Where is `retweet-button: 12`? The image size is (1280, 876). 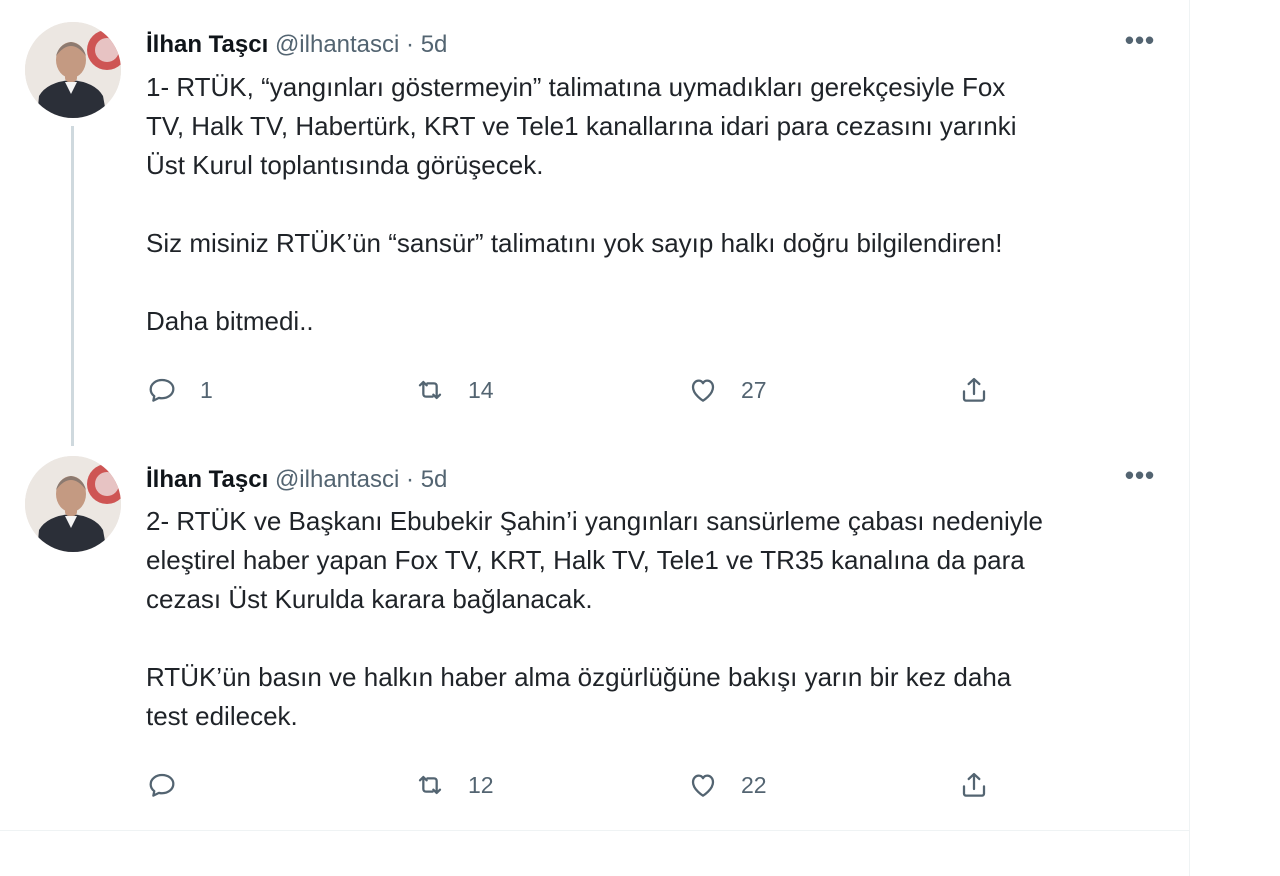 retweet-button: 12 is located at coordinates (454, 785).